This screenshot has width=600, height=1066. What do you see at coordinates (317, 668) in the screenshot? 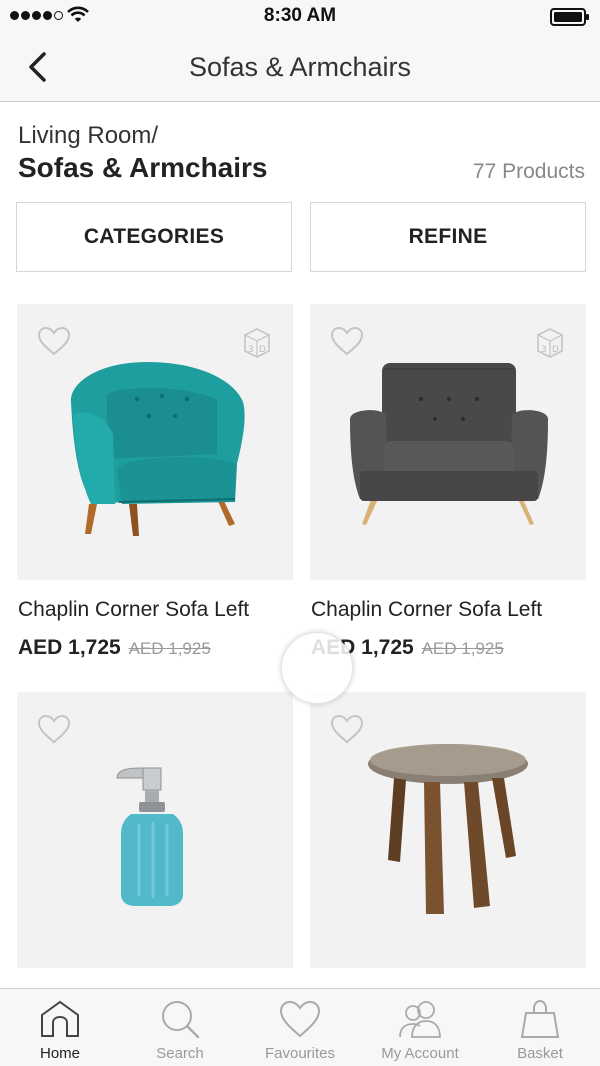
I see `touch-indicator` at bounding box center [317, 668].